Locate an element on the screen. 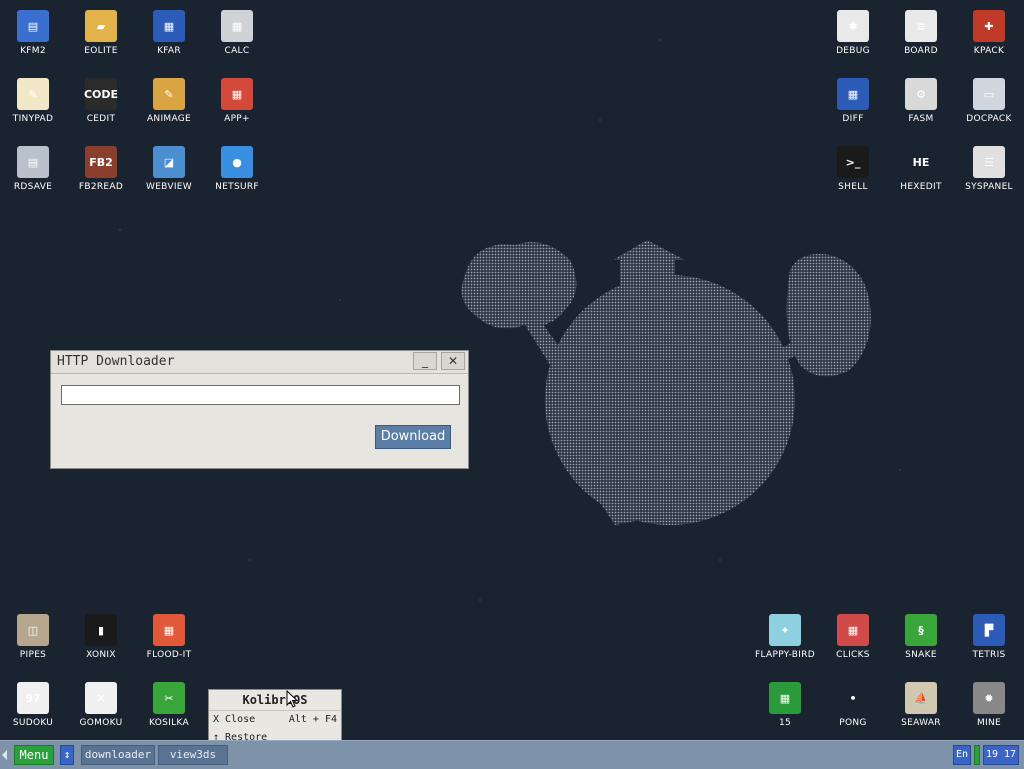  desktop-icon-snake: § SNAKE is located at coordinates (921, 638).